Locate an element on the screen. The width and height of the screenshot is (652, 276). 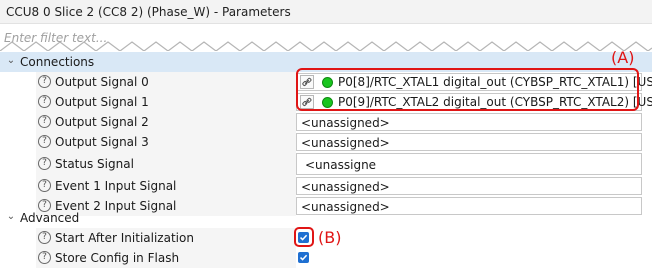
property-row: ? Output Signal 3 <unassigned> is located at coordinates (326, 142).